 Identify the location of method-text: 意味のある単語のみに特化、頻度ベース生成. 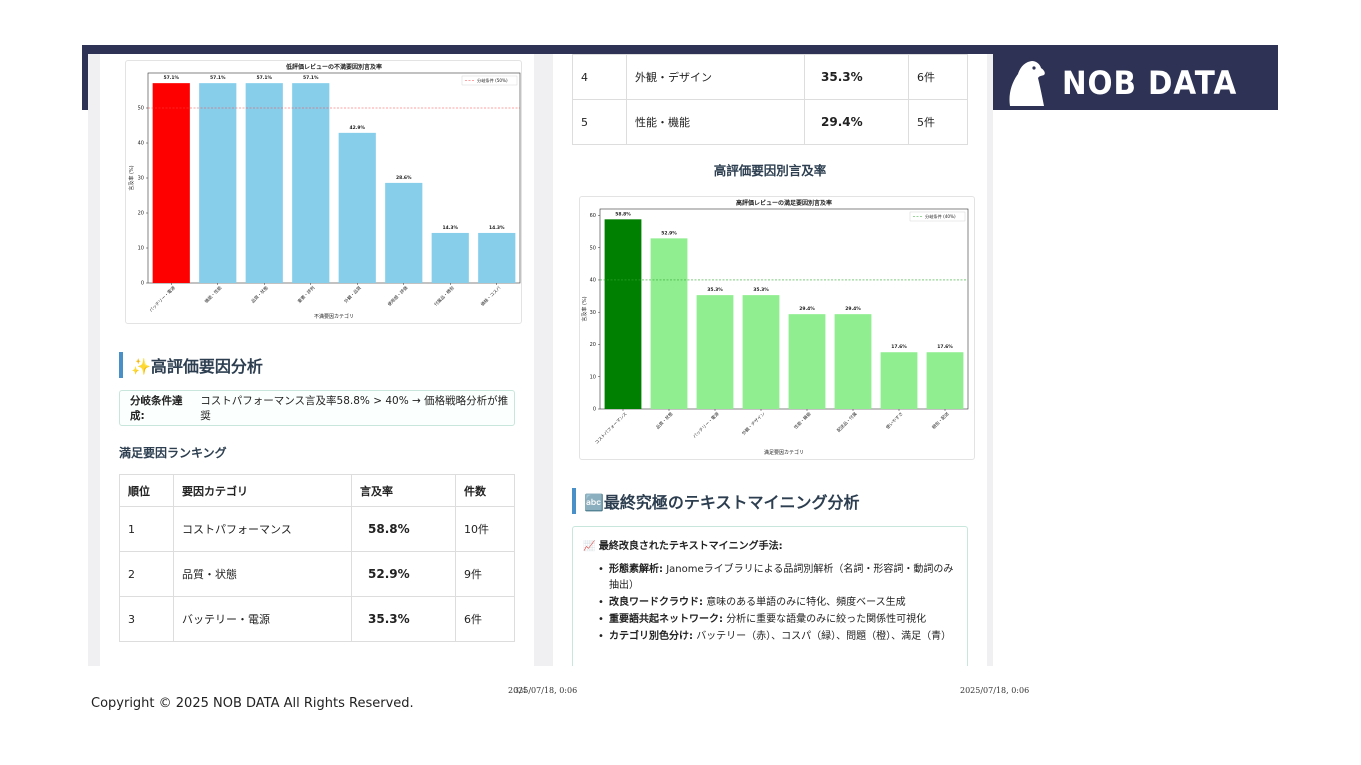
(806, 602).